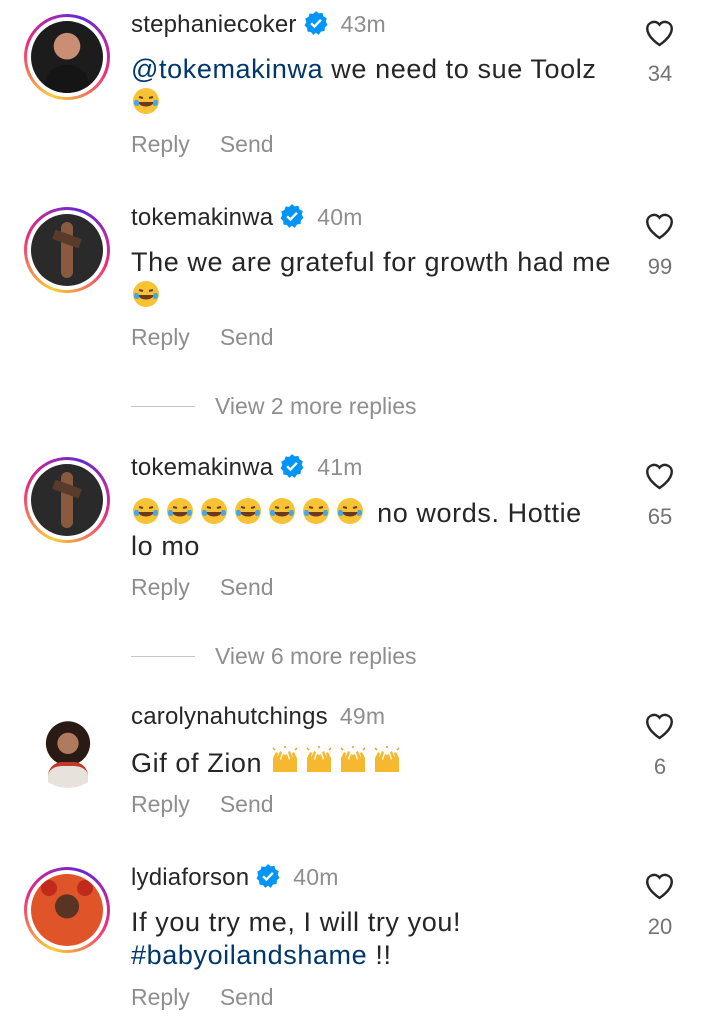  Describe the element at coordinates (214, 24) in the screenshot. I see `comment-username: stephaniecoker` at that location.